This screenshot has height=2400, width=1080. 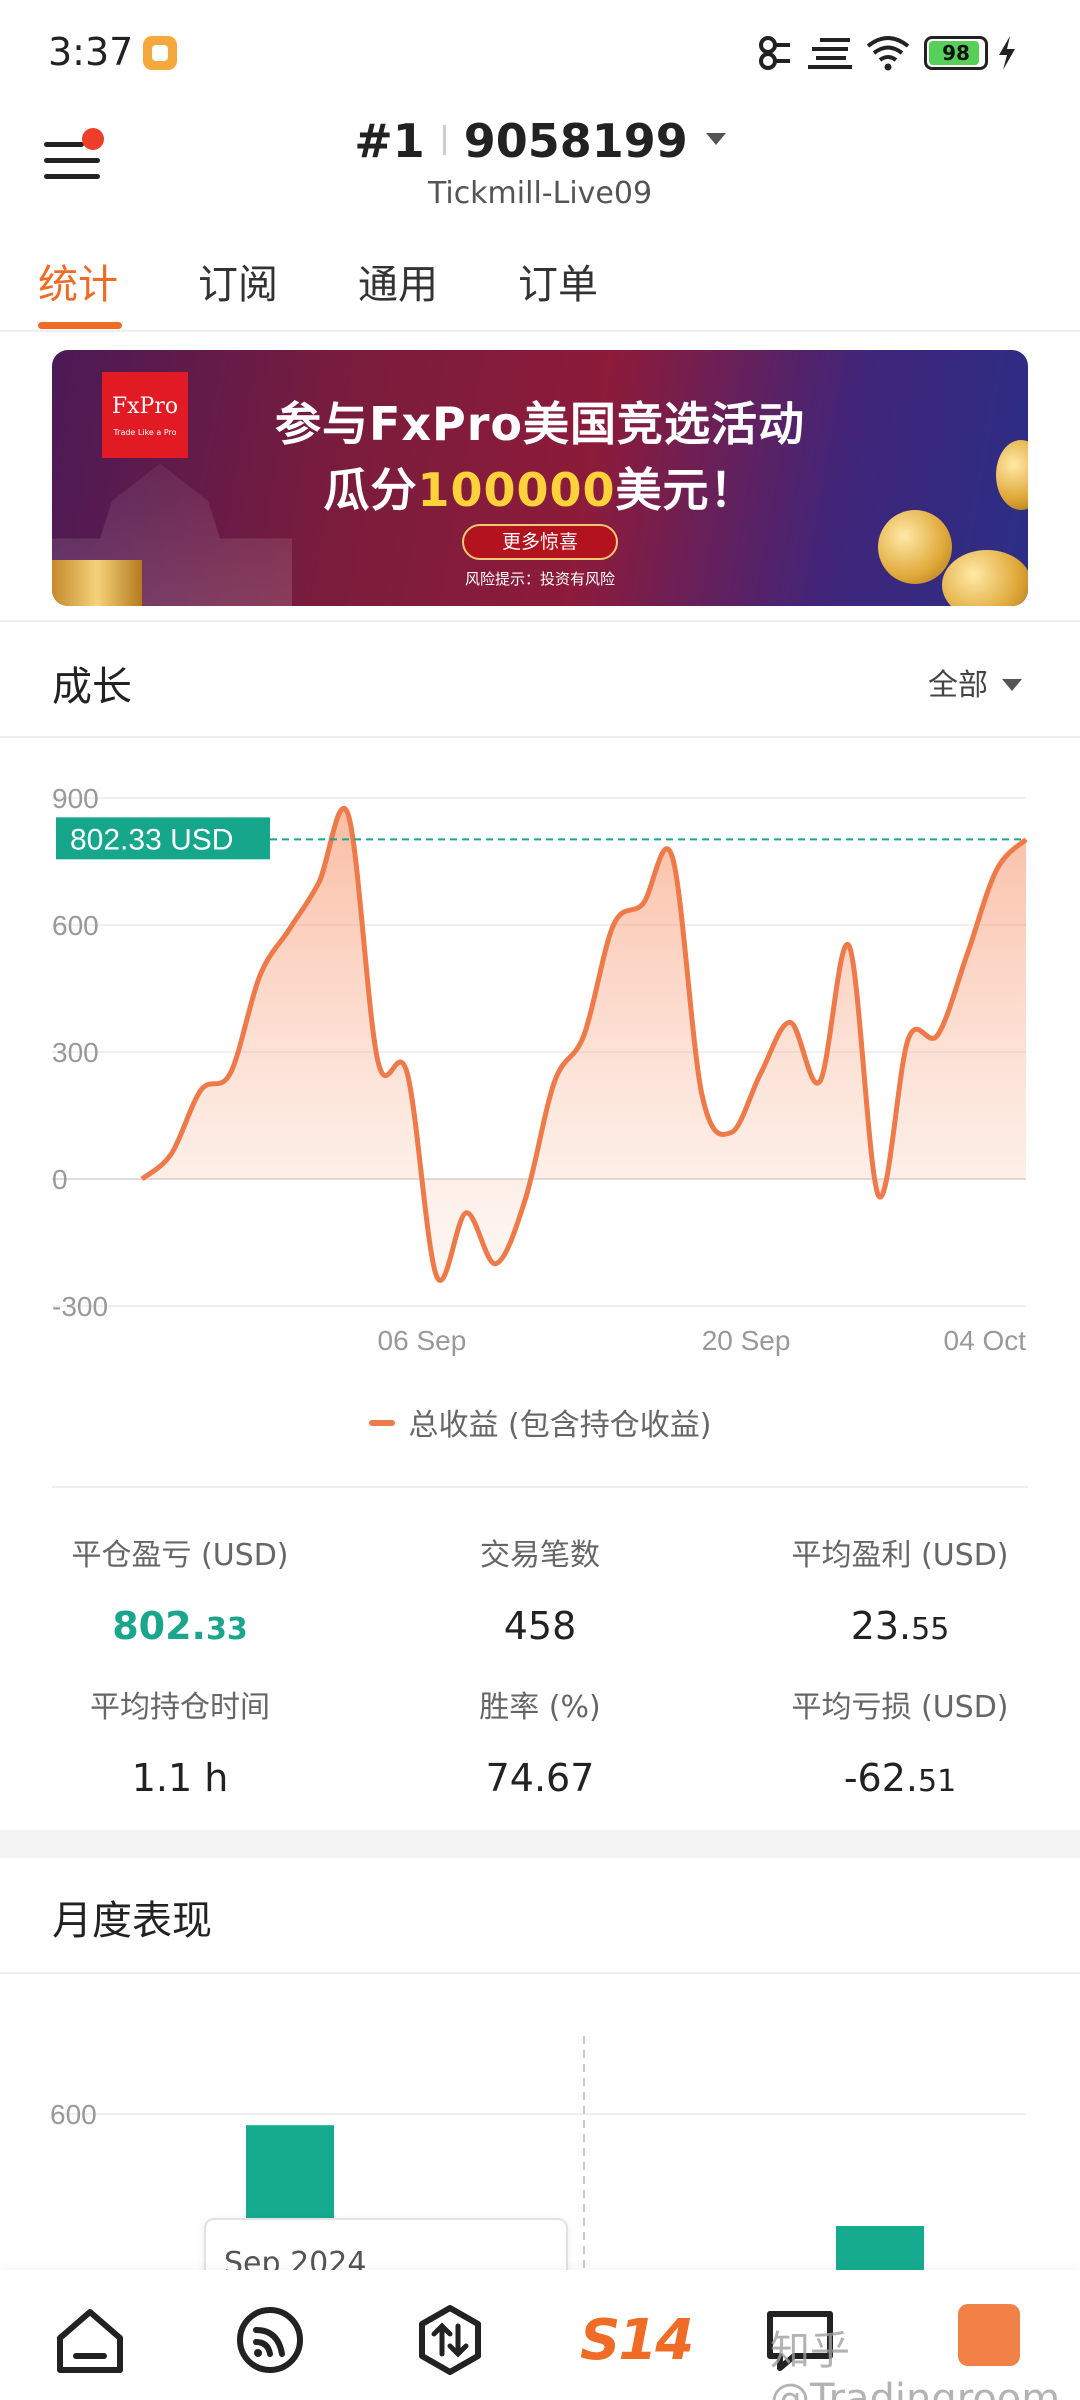 What do you see at coordinates (540, 2335) in the screenshot?
I see `bottom-navigation: S14 知乎 @Tradingroom` at bounding box center [540, 2335].